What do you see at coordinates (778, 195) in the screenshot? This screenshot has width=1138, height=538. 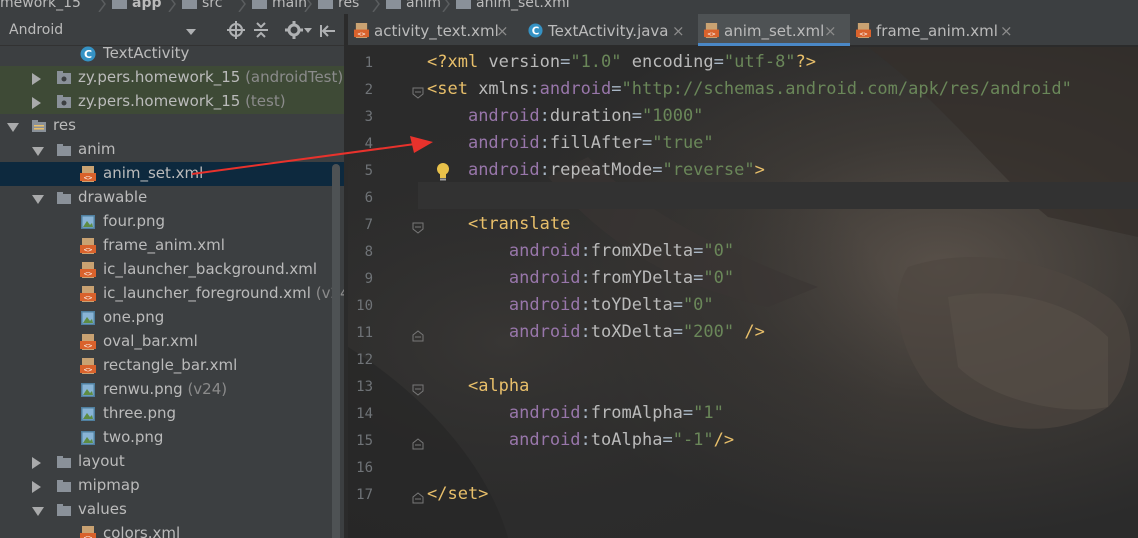 I see `current-line-highlight` at bounding box center [778, 195].